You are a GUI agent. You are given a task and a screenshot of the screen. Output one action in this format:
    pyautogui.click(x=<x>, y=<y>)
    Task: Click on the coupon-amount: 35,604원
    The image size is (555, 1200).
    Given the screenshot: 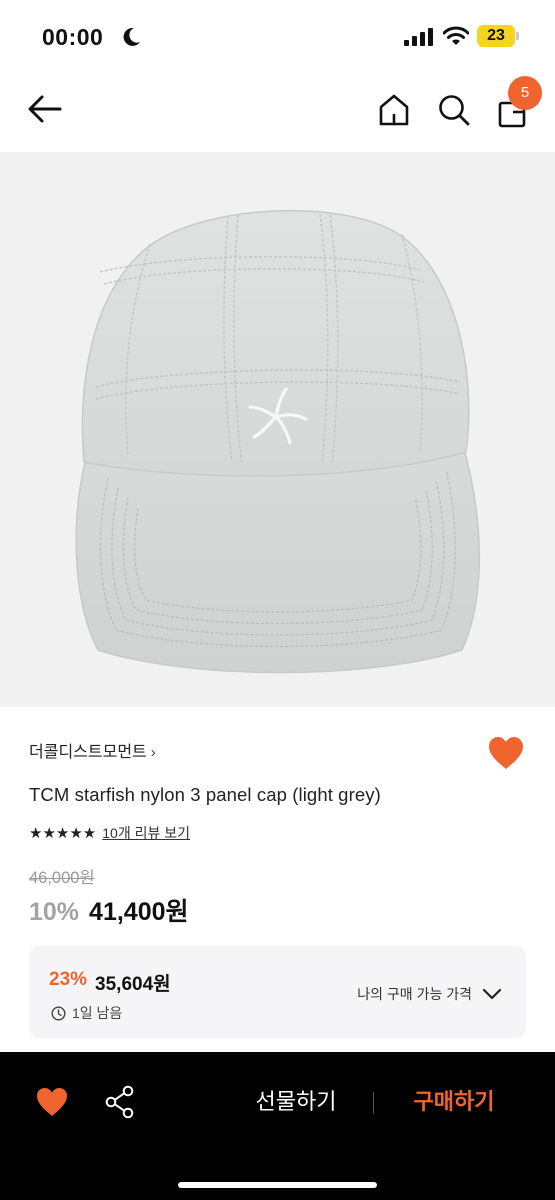 What is the action you would take?
    pyautogui.click(x=133, y=984)
    